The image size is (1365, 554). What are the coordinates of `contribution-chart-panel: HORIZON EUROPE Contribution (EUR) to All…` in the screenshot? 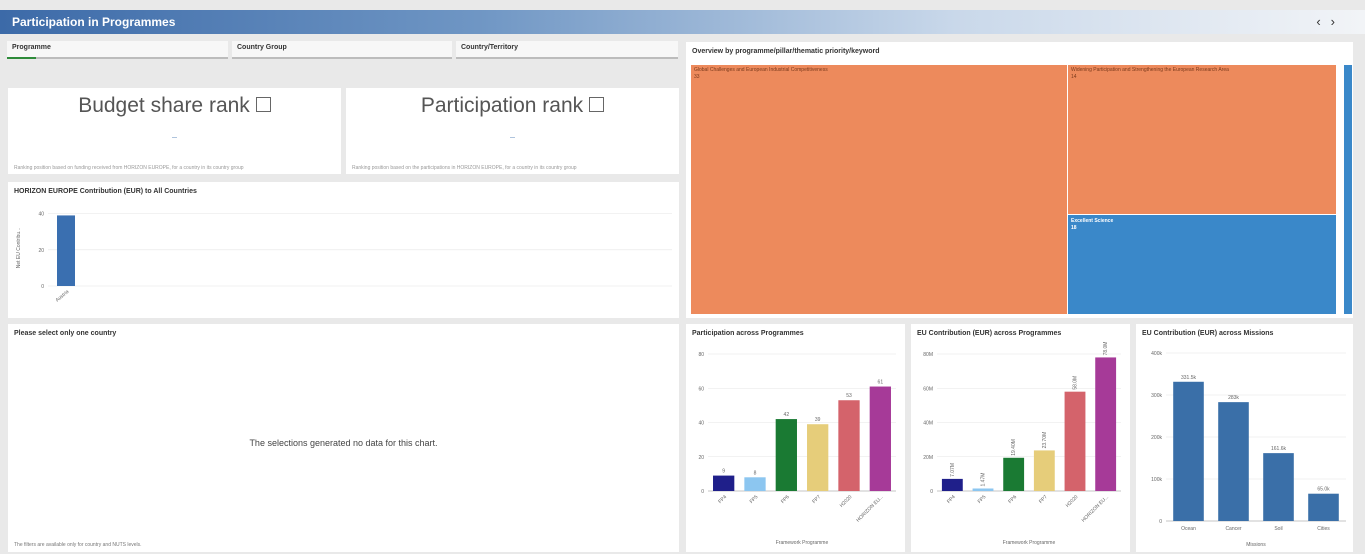 It's located at (343, 250).